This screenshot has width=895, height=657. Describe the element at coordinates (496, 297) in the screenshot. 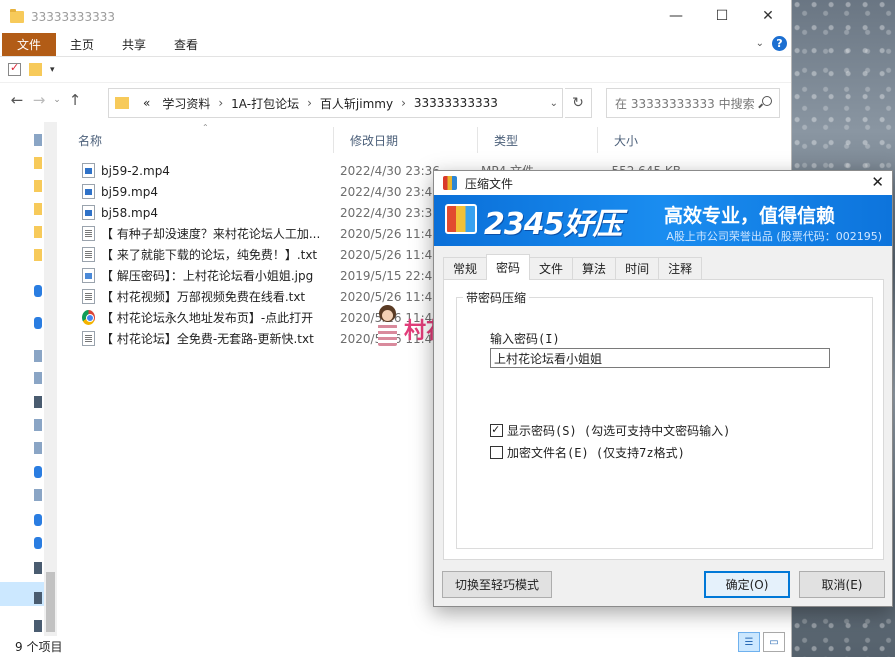

I see `groupbox-label: 带密码压缩` at that location.